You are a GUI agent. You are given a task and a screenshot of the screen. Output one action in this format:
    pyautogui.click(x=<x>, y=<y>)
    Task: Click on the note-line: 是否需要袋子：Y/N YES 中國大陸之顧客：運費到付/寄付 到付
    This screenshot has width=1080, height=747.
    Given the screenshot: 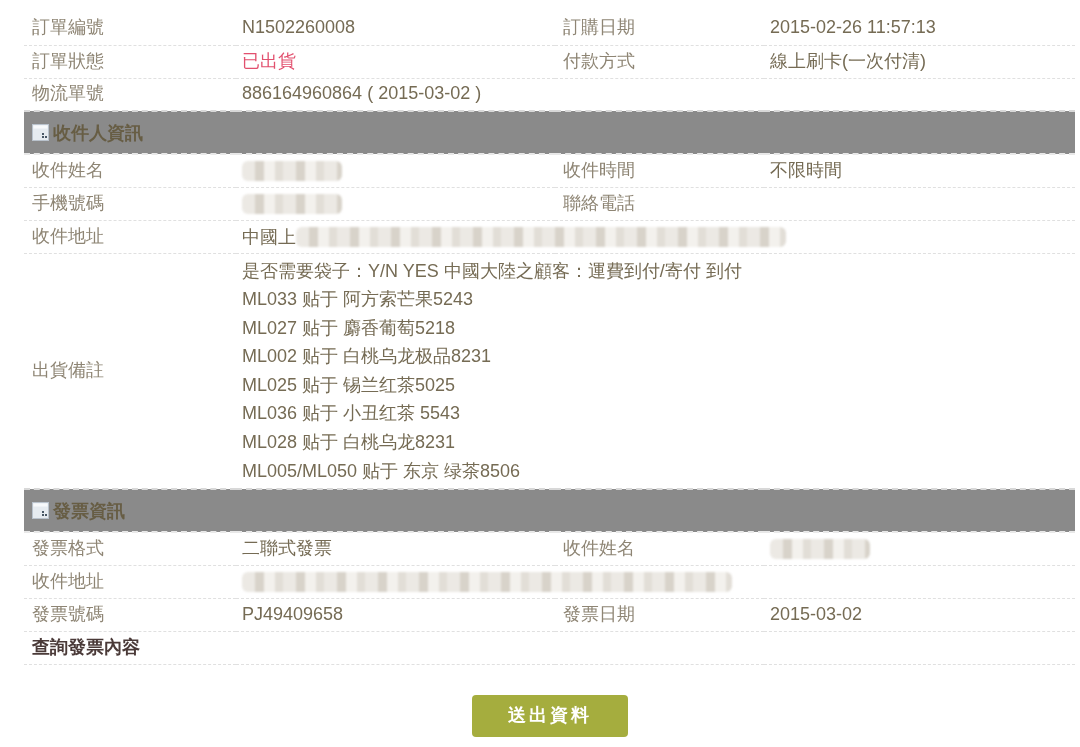 What is the action you would take?
    pyautogui.click(x=492, y=271)
    